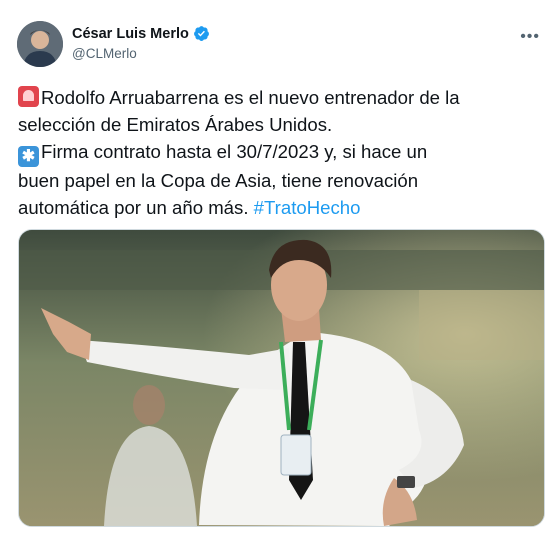  Describe the element at coordinates (130, 34) in the screenshot. I see `display-name: César Luis Merlo` at that location.